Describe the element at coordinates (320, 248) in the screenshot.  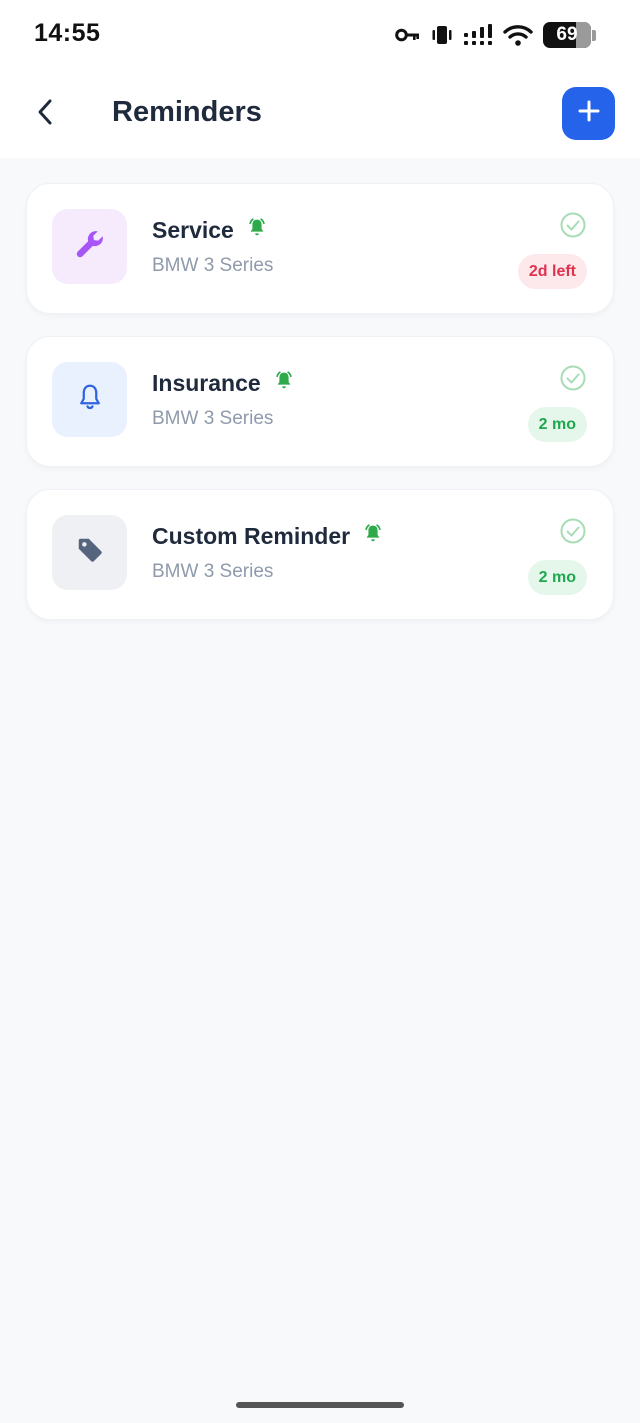
I see `reminder-card-service: Service BMW 3 Series 2d left` at that location.